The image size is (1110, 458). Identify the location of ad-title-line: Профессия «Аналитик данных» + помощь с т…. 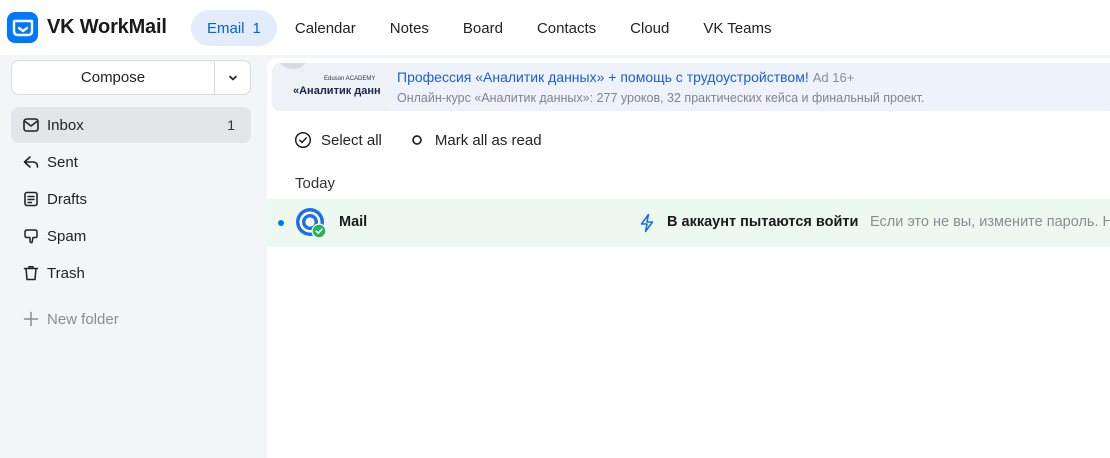
(625, 77).